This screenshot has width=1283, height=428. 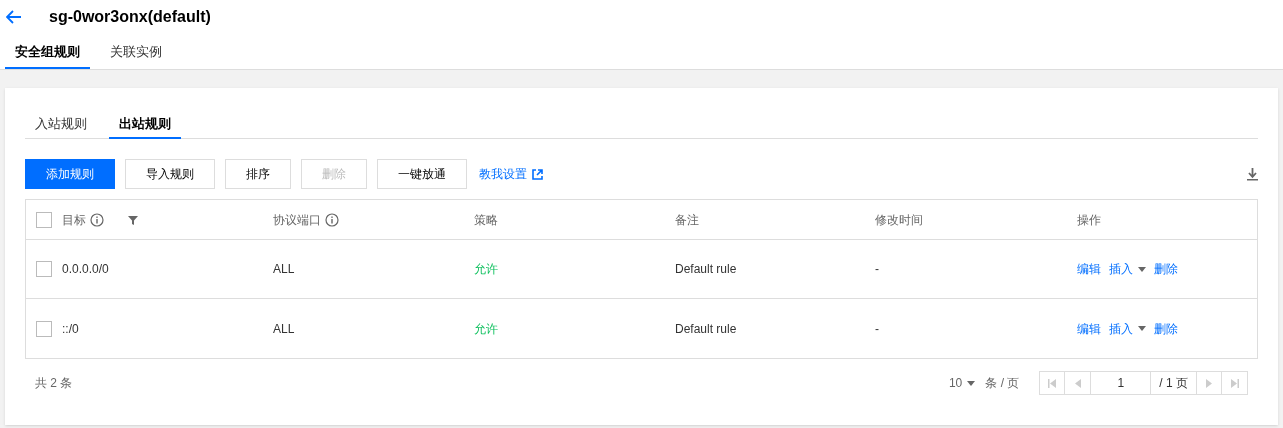 What do you see at coordinates (133, 219) in the screenshot?
I see `filter-icon` at bounding box center [133, 219].